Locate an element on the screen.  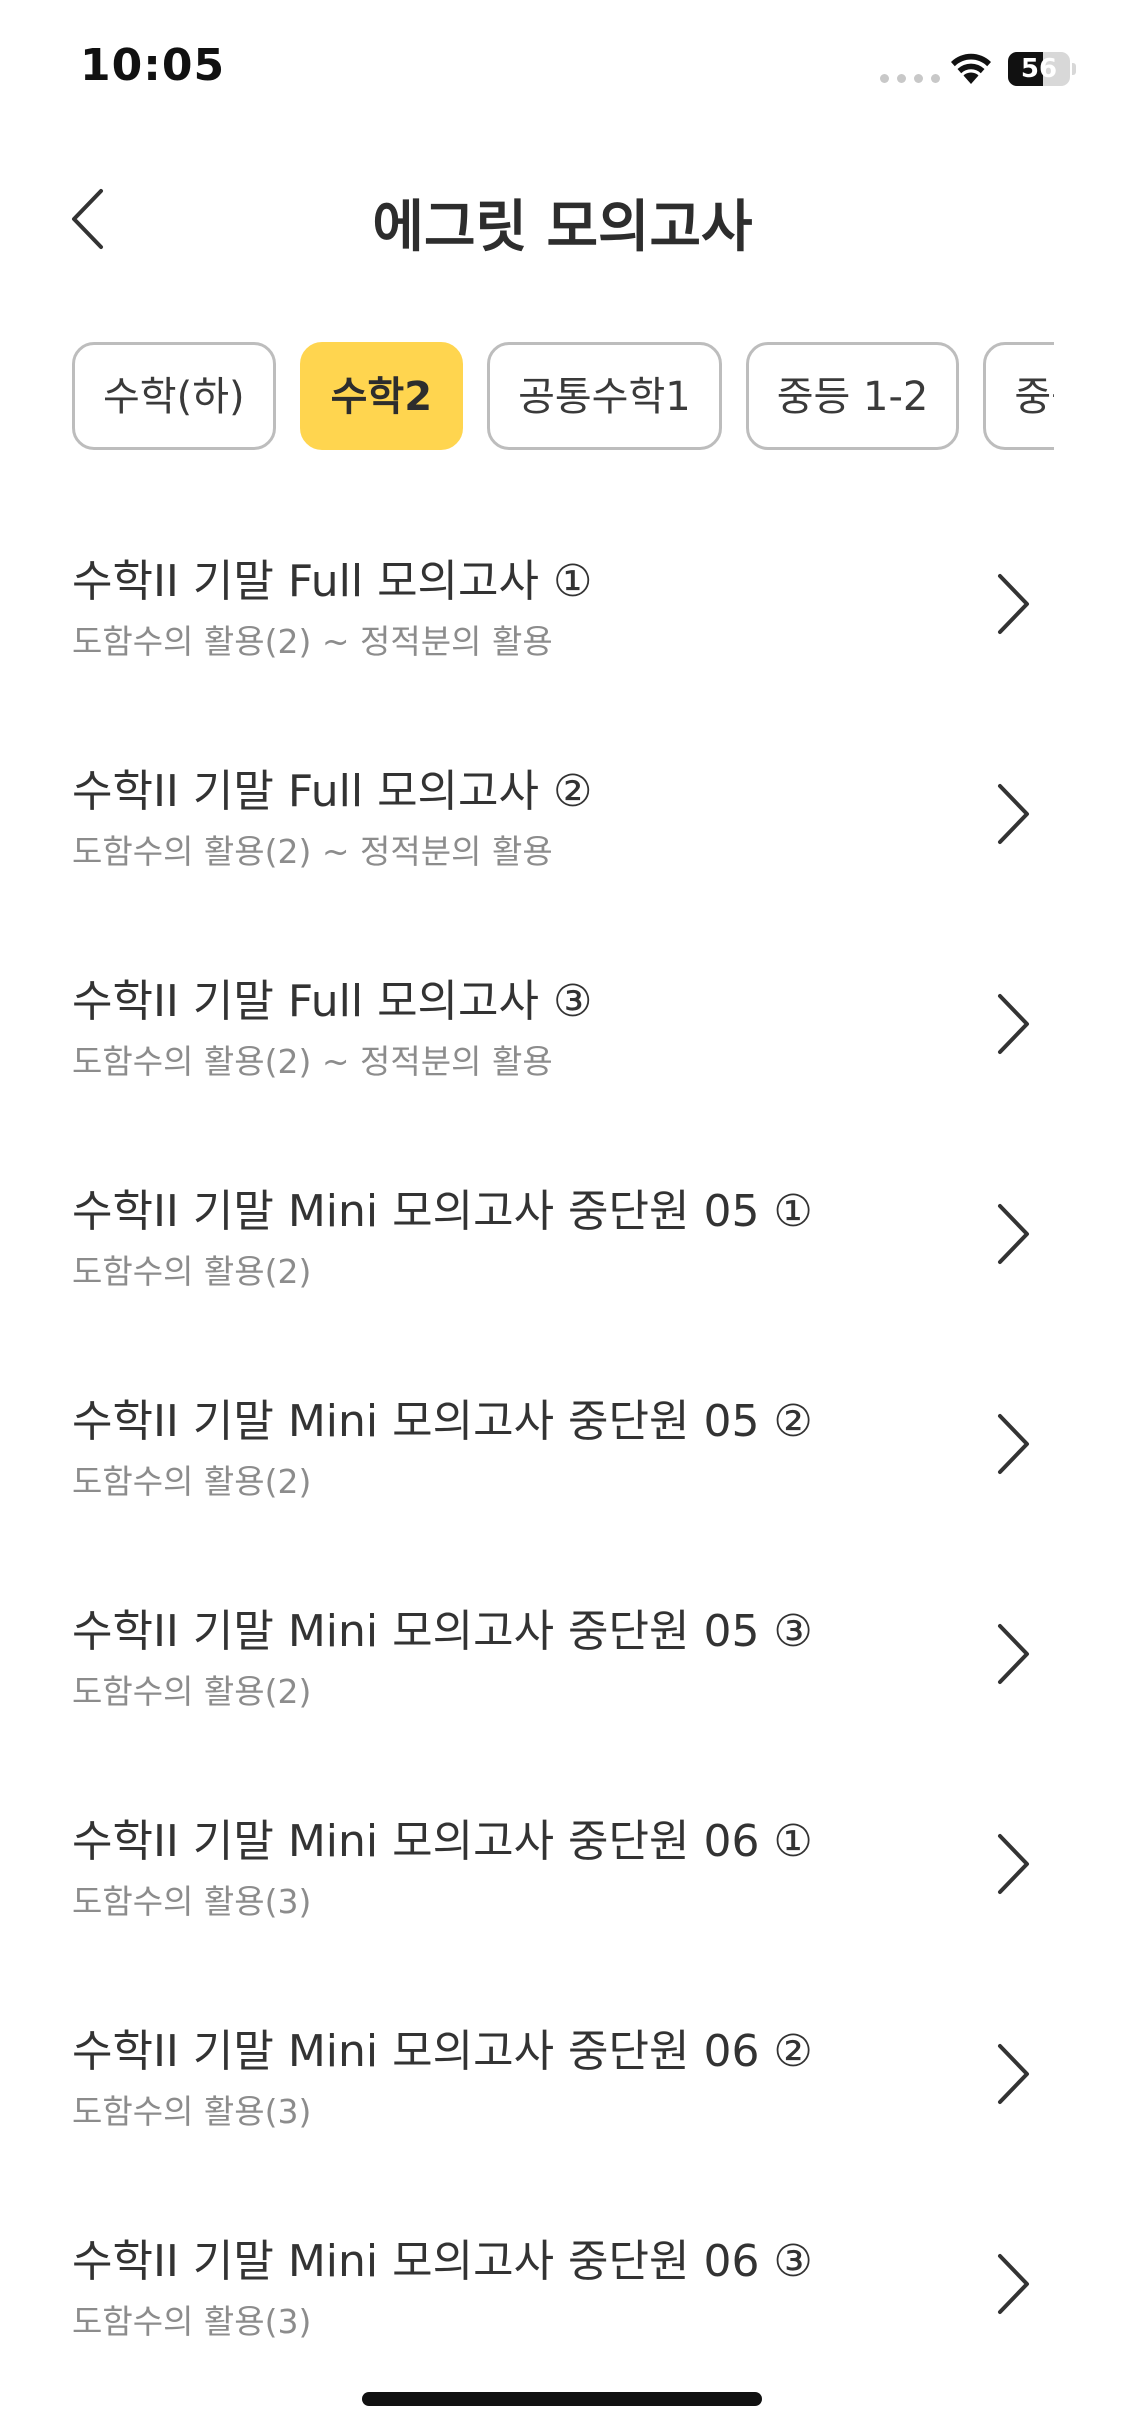
tab-1: 수학2 is located at coordinates (381, 396).